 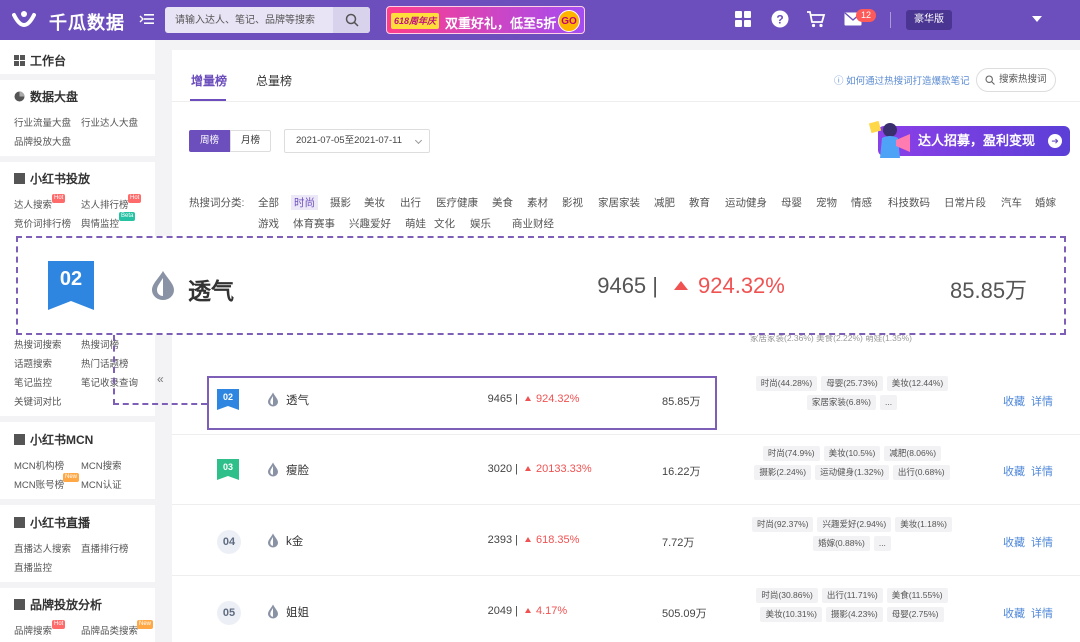 I want to click on search-count: 2393 |, so click(x=502, y=540).